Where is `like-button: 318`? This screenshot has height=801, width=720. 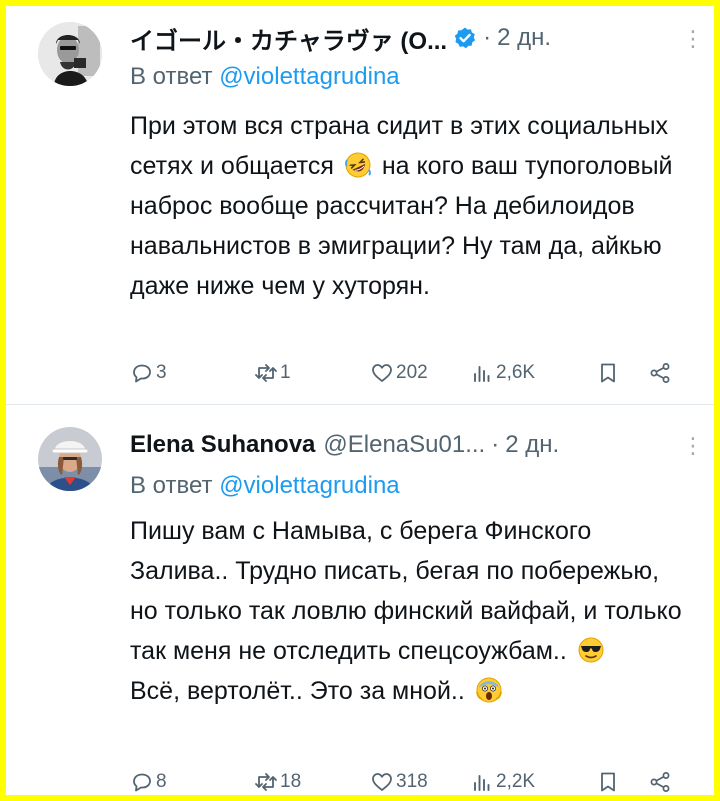
like-button: 318 is located at coordinates (399, 779).